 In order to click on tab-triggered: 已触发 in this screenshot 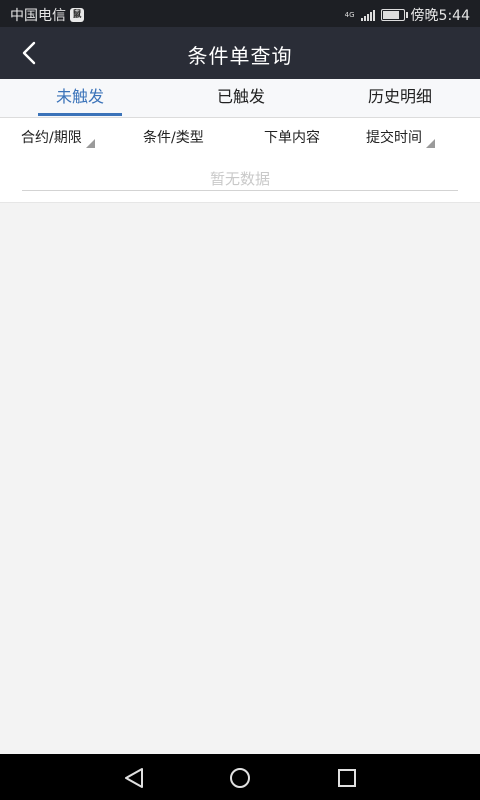, I will do `click(241, 98)`.